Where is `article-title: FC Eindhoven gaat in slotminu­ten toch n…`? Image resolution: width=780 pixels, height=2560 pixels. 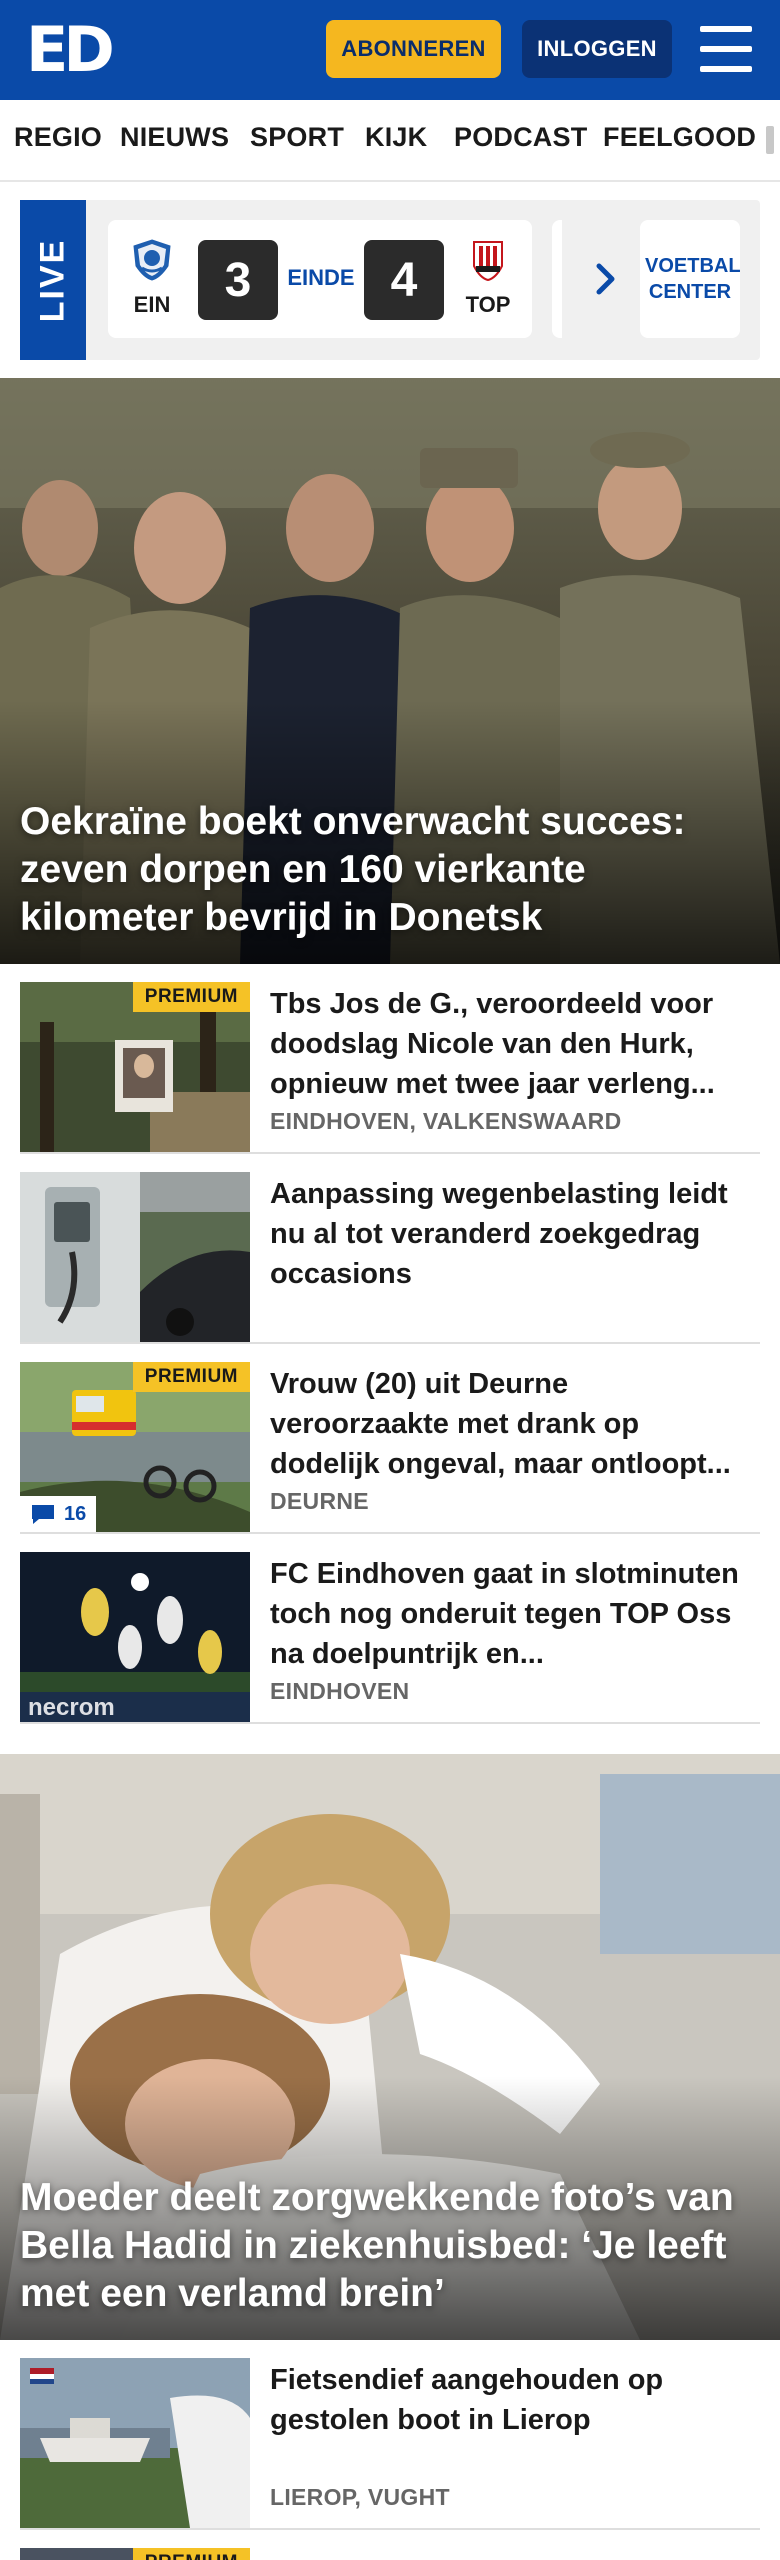
article-title: FC Eindhoven gaat in slotminu­ten toch n… is located at coordinates (510, 1614).